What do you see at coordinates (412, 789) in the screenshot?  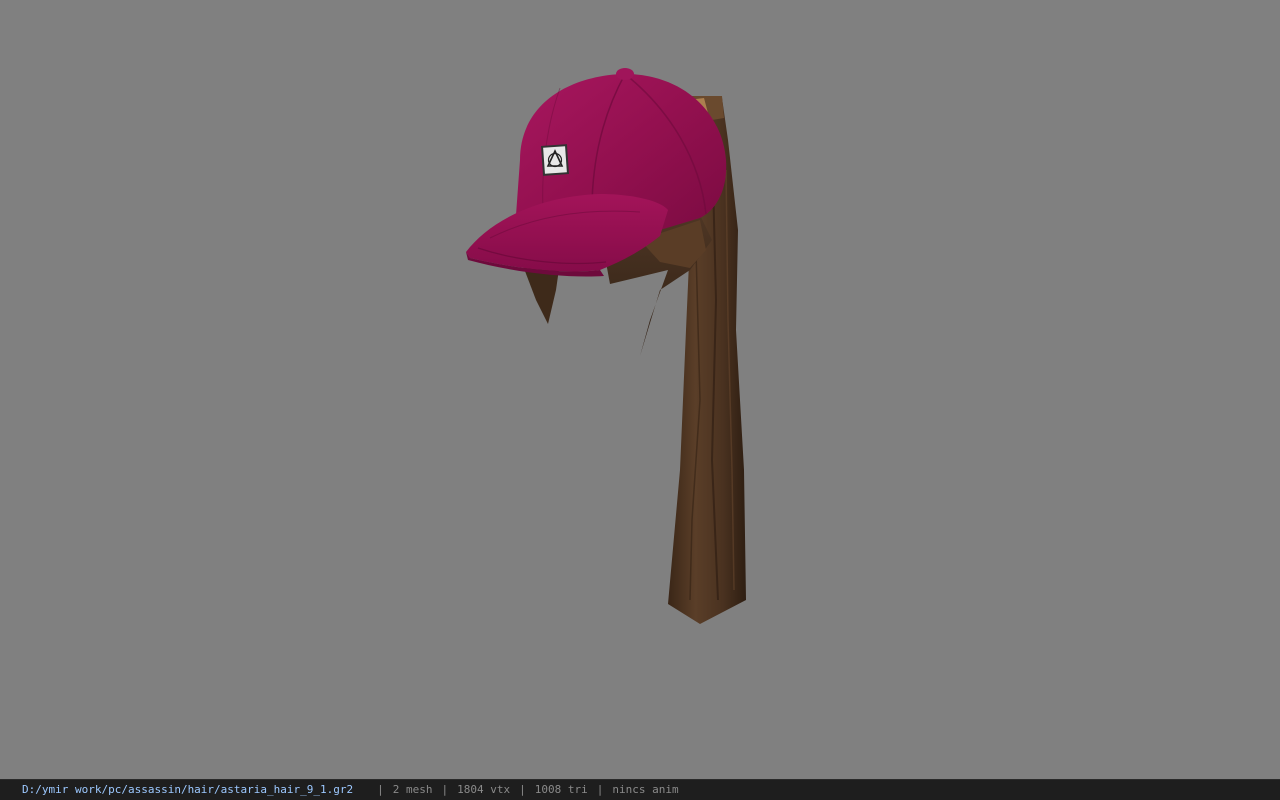 I see `mesh-count-text: 2 mesh` at bounding box center [412, 789].